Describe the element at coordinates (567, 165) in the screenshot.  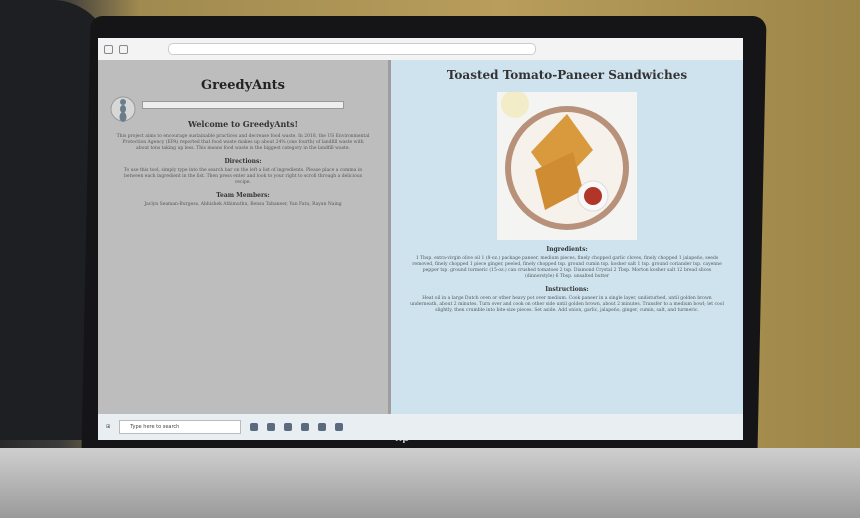
I see `recipe-photo` at that location.